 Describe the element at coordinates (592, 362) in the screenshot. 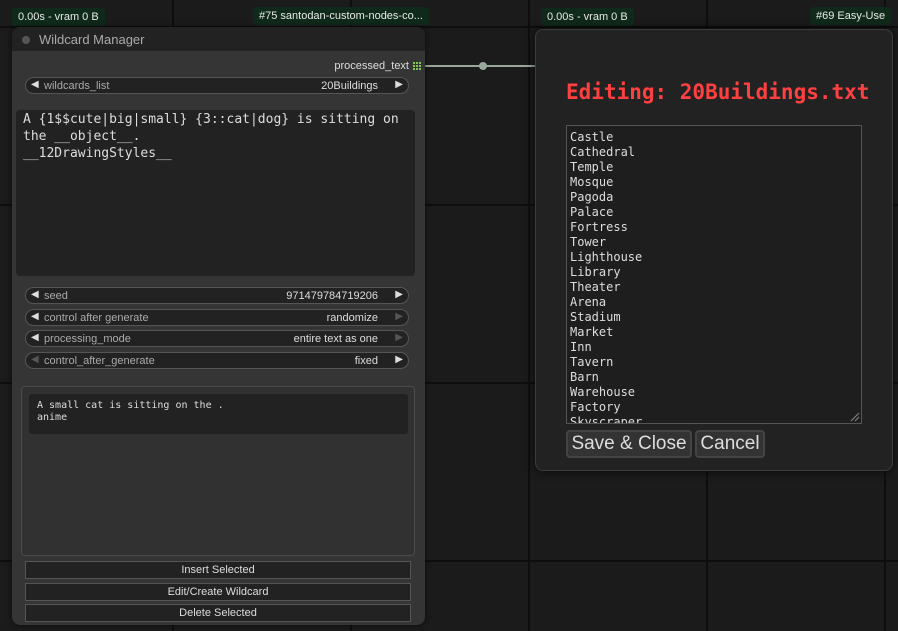

I see `editor-line: Tavern` at that location.